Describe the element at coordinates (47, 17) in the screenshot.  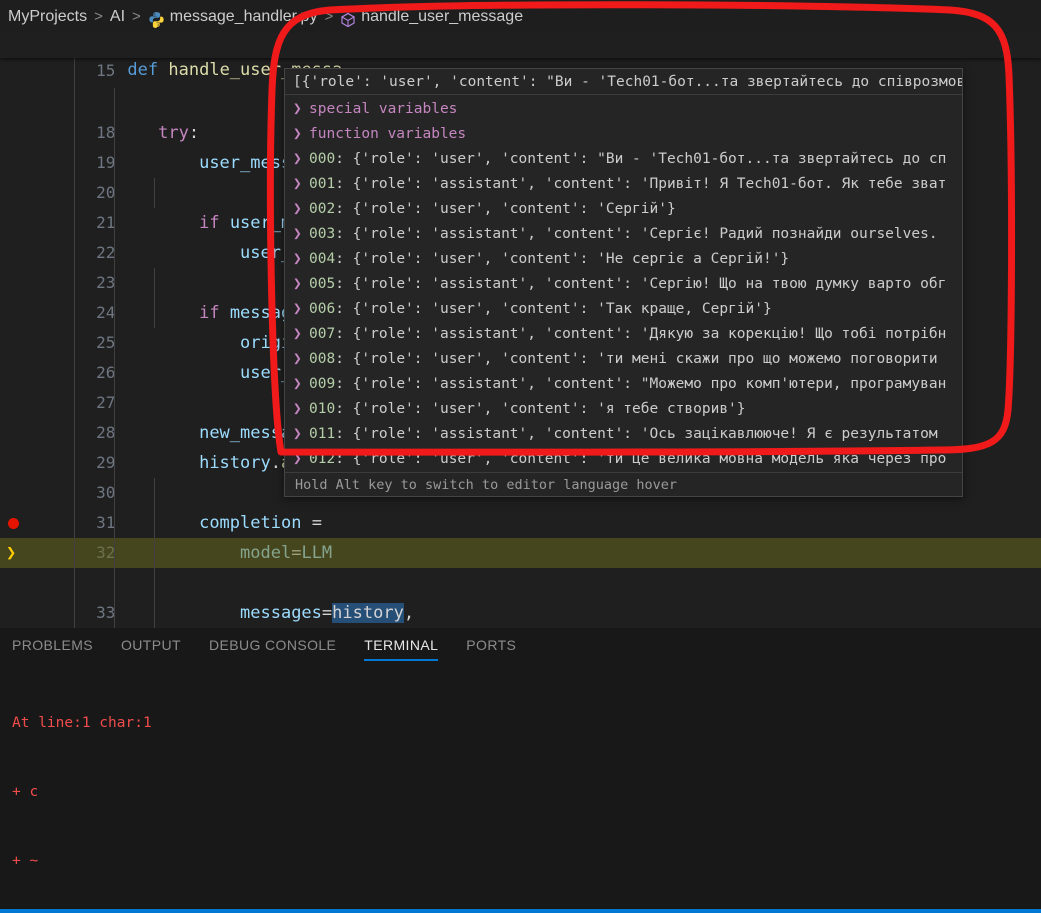
I see `breadcrumb-item-myprojects: MyProjects` at that location.